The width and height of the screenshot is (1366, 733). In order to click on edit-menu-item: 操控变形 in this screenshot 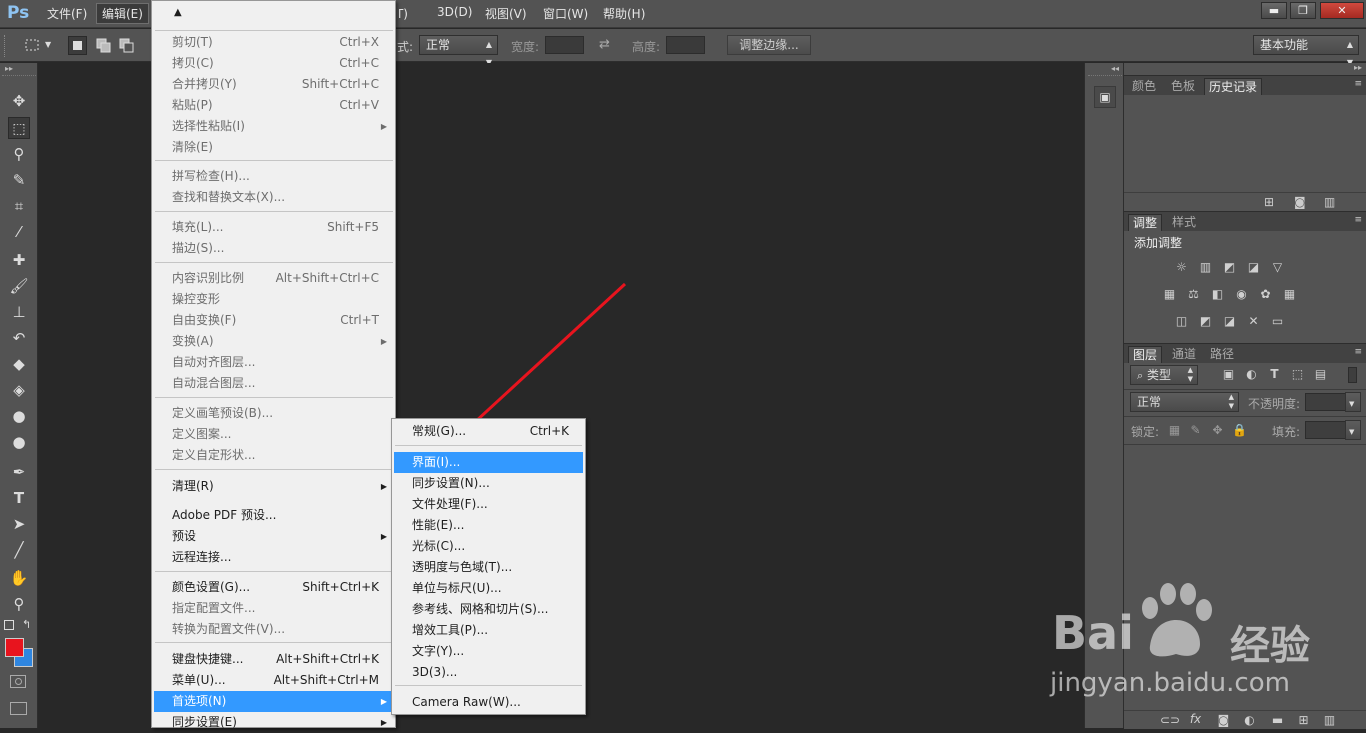, I will do `click(273, 299)`.